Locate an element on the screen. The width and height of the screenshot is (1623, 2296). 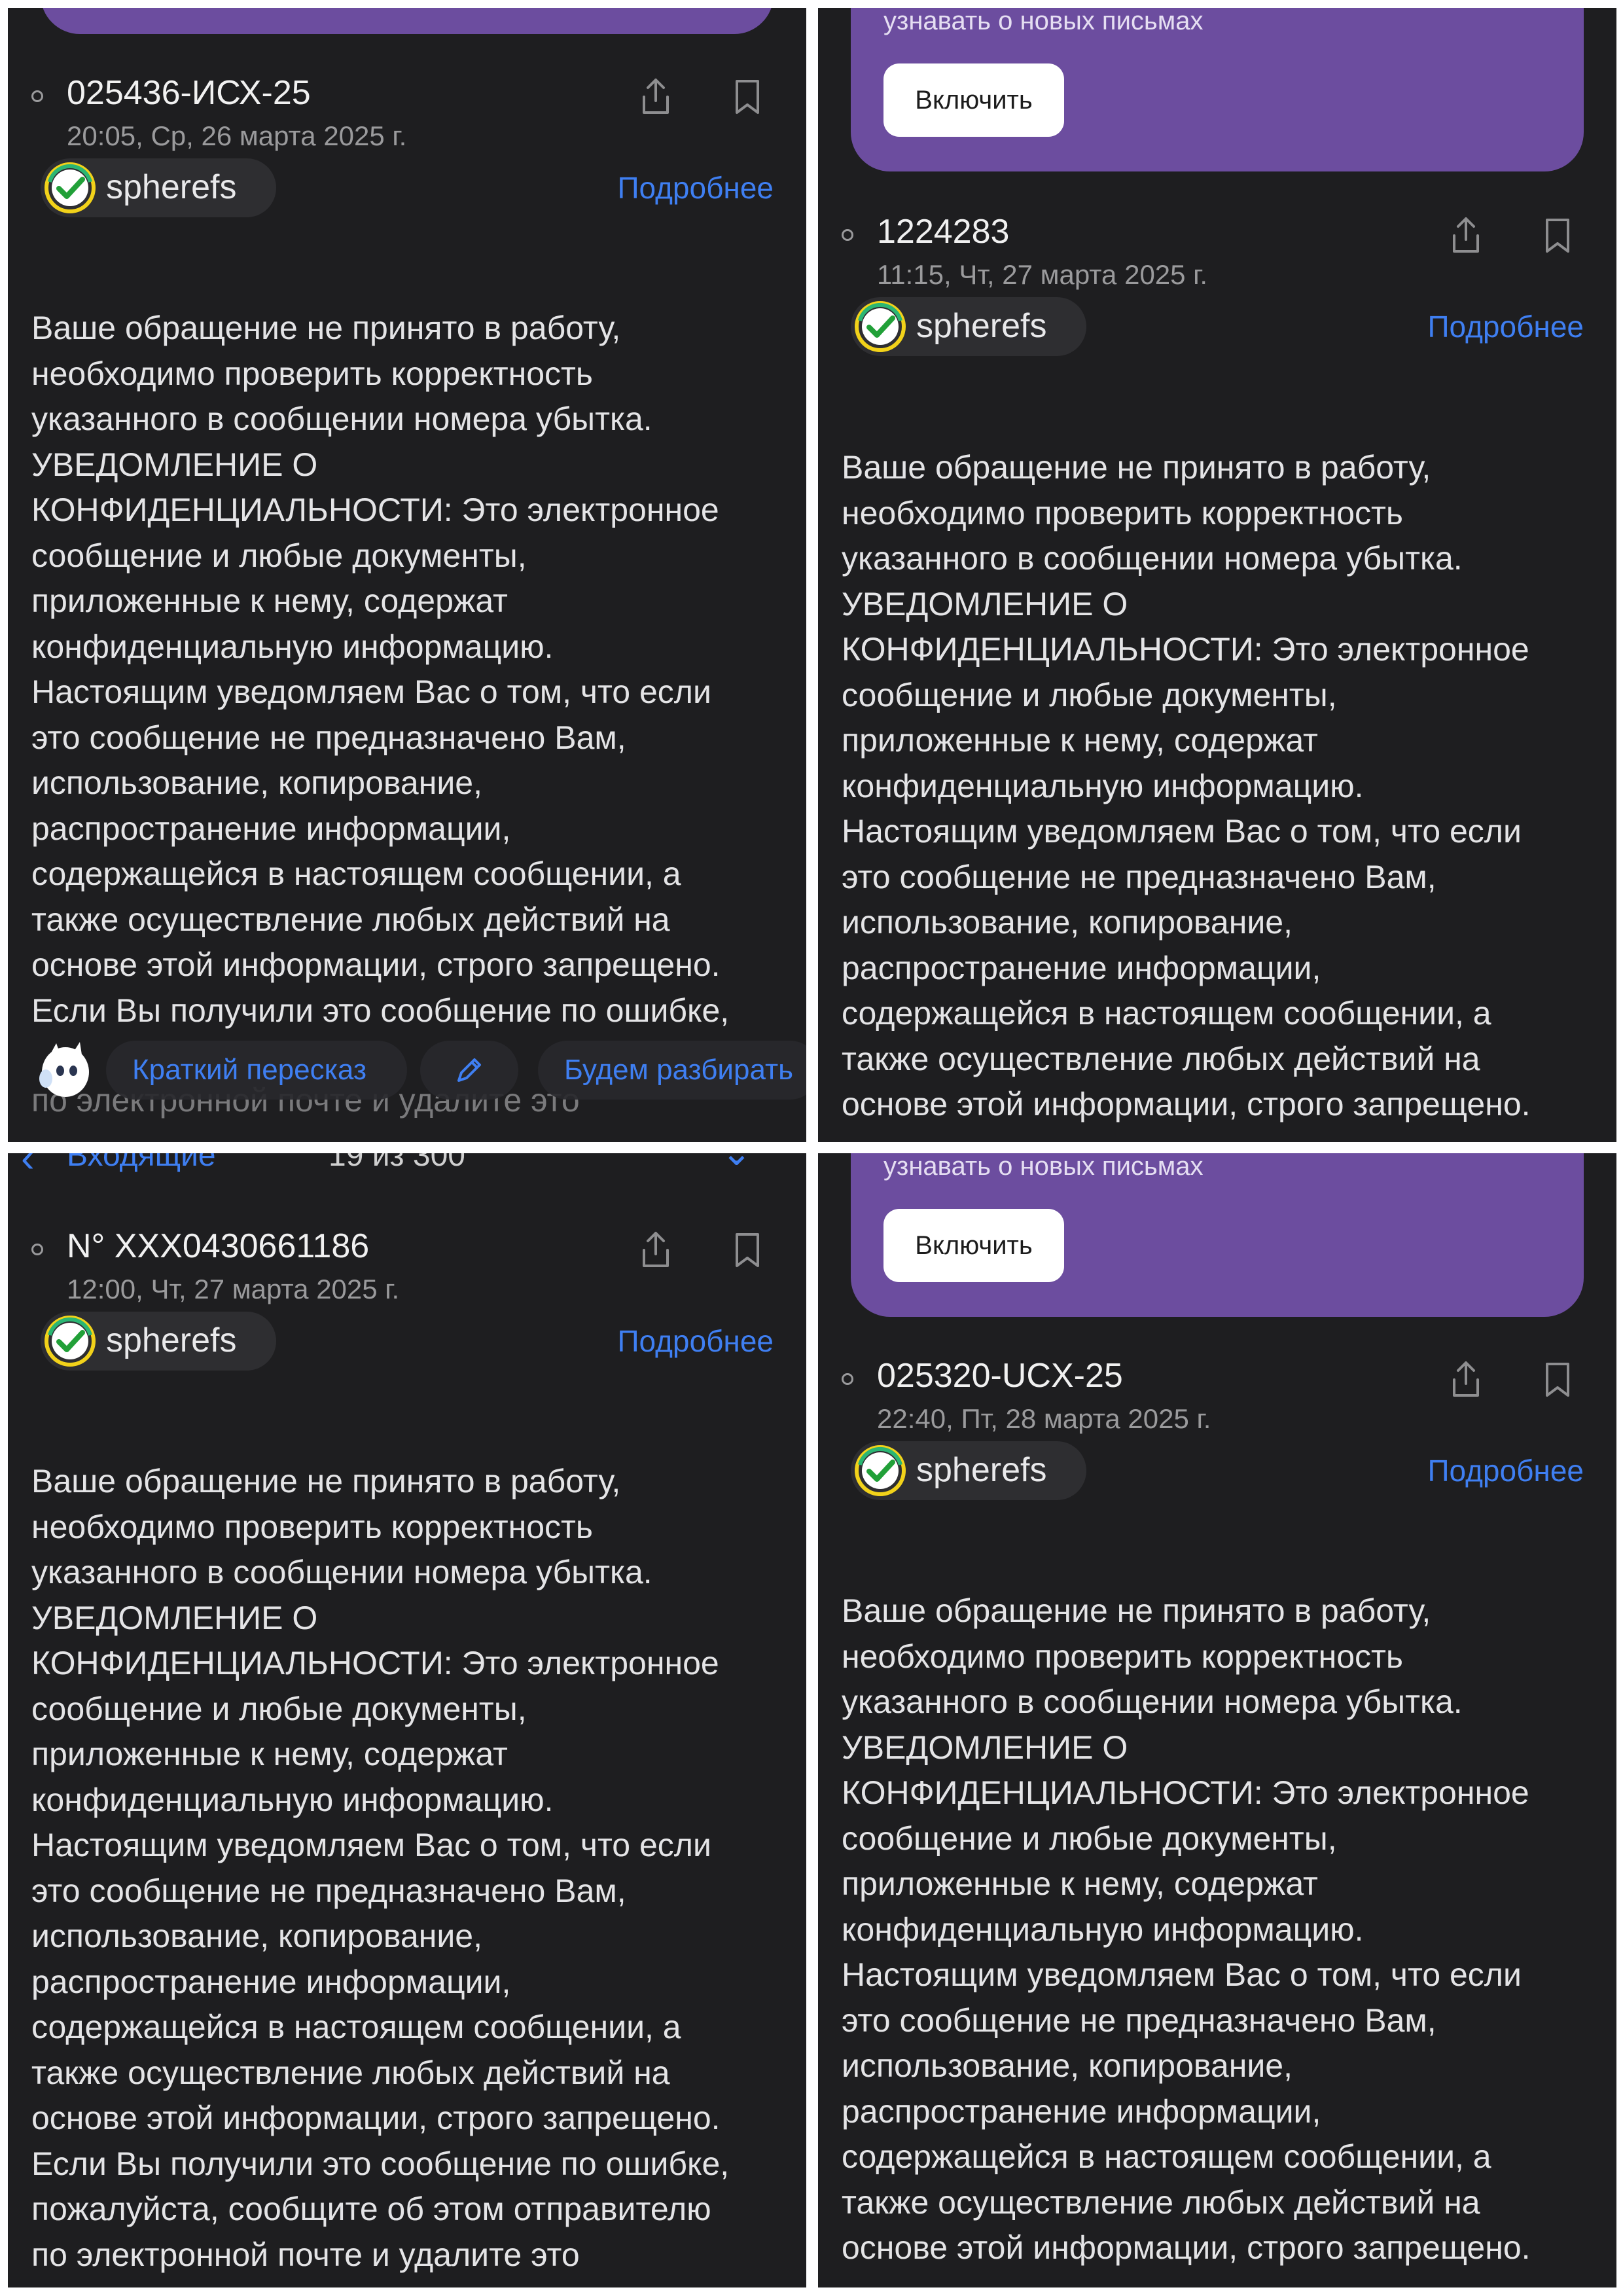
summary-label: Краткий пересказ is located at coordinates (249, 1070).